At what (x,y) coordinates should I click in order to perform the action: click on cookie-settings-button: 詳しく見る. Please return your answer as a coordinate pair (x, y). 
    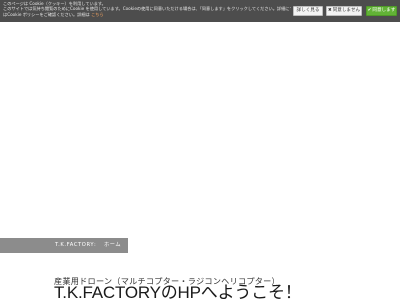
    Looking at the image, I should click on (308, 11).